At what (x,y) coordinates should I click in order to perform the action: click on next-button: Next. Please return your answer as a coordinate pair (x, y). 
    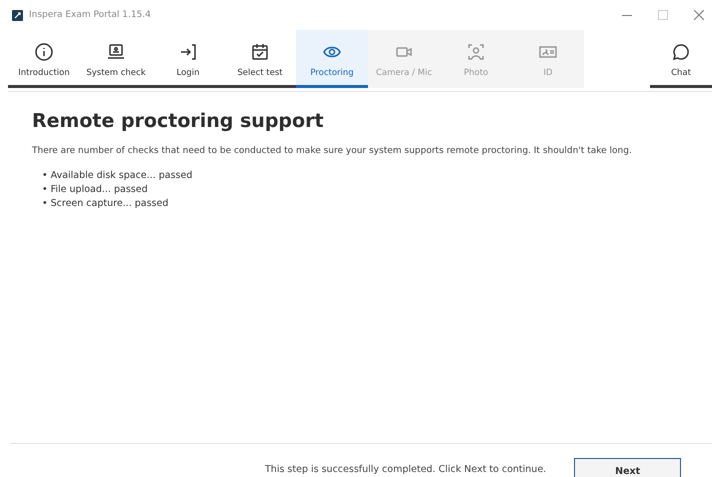
    Looking at the image, I should click on (628, 467).